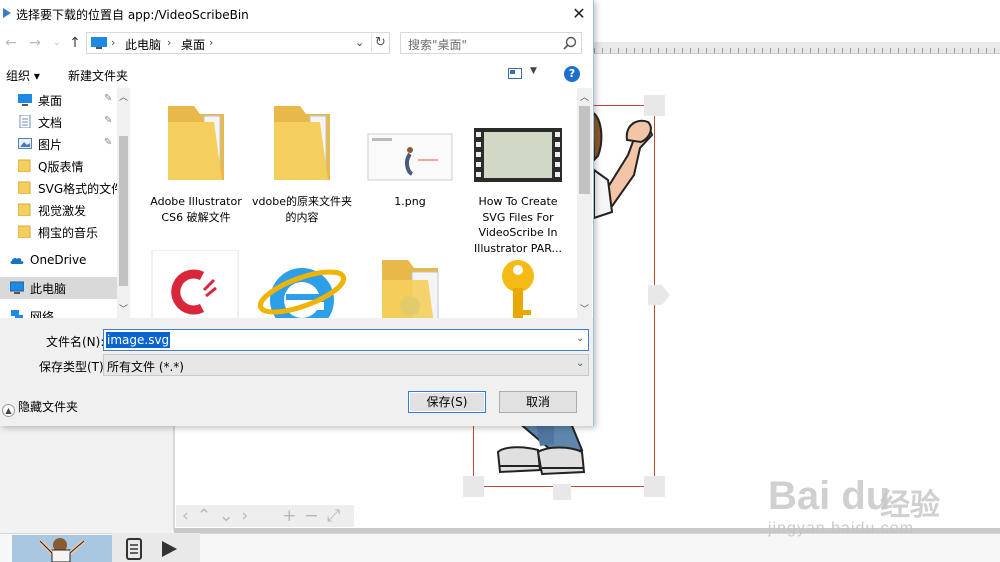  I want to click on navigation-bar: ← → ⌄ ↑ › 此电脑 › 桌面 › ⌄ ↻ 搜索"桌面", so click(296, 44).